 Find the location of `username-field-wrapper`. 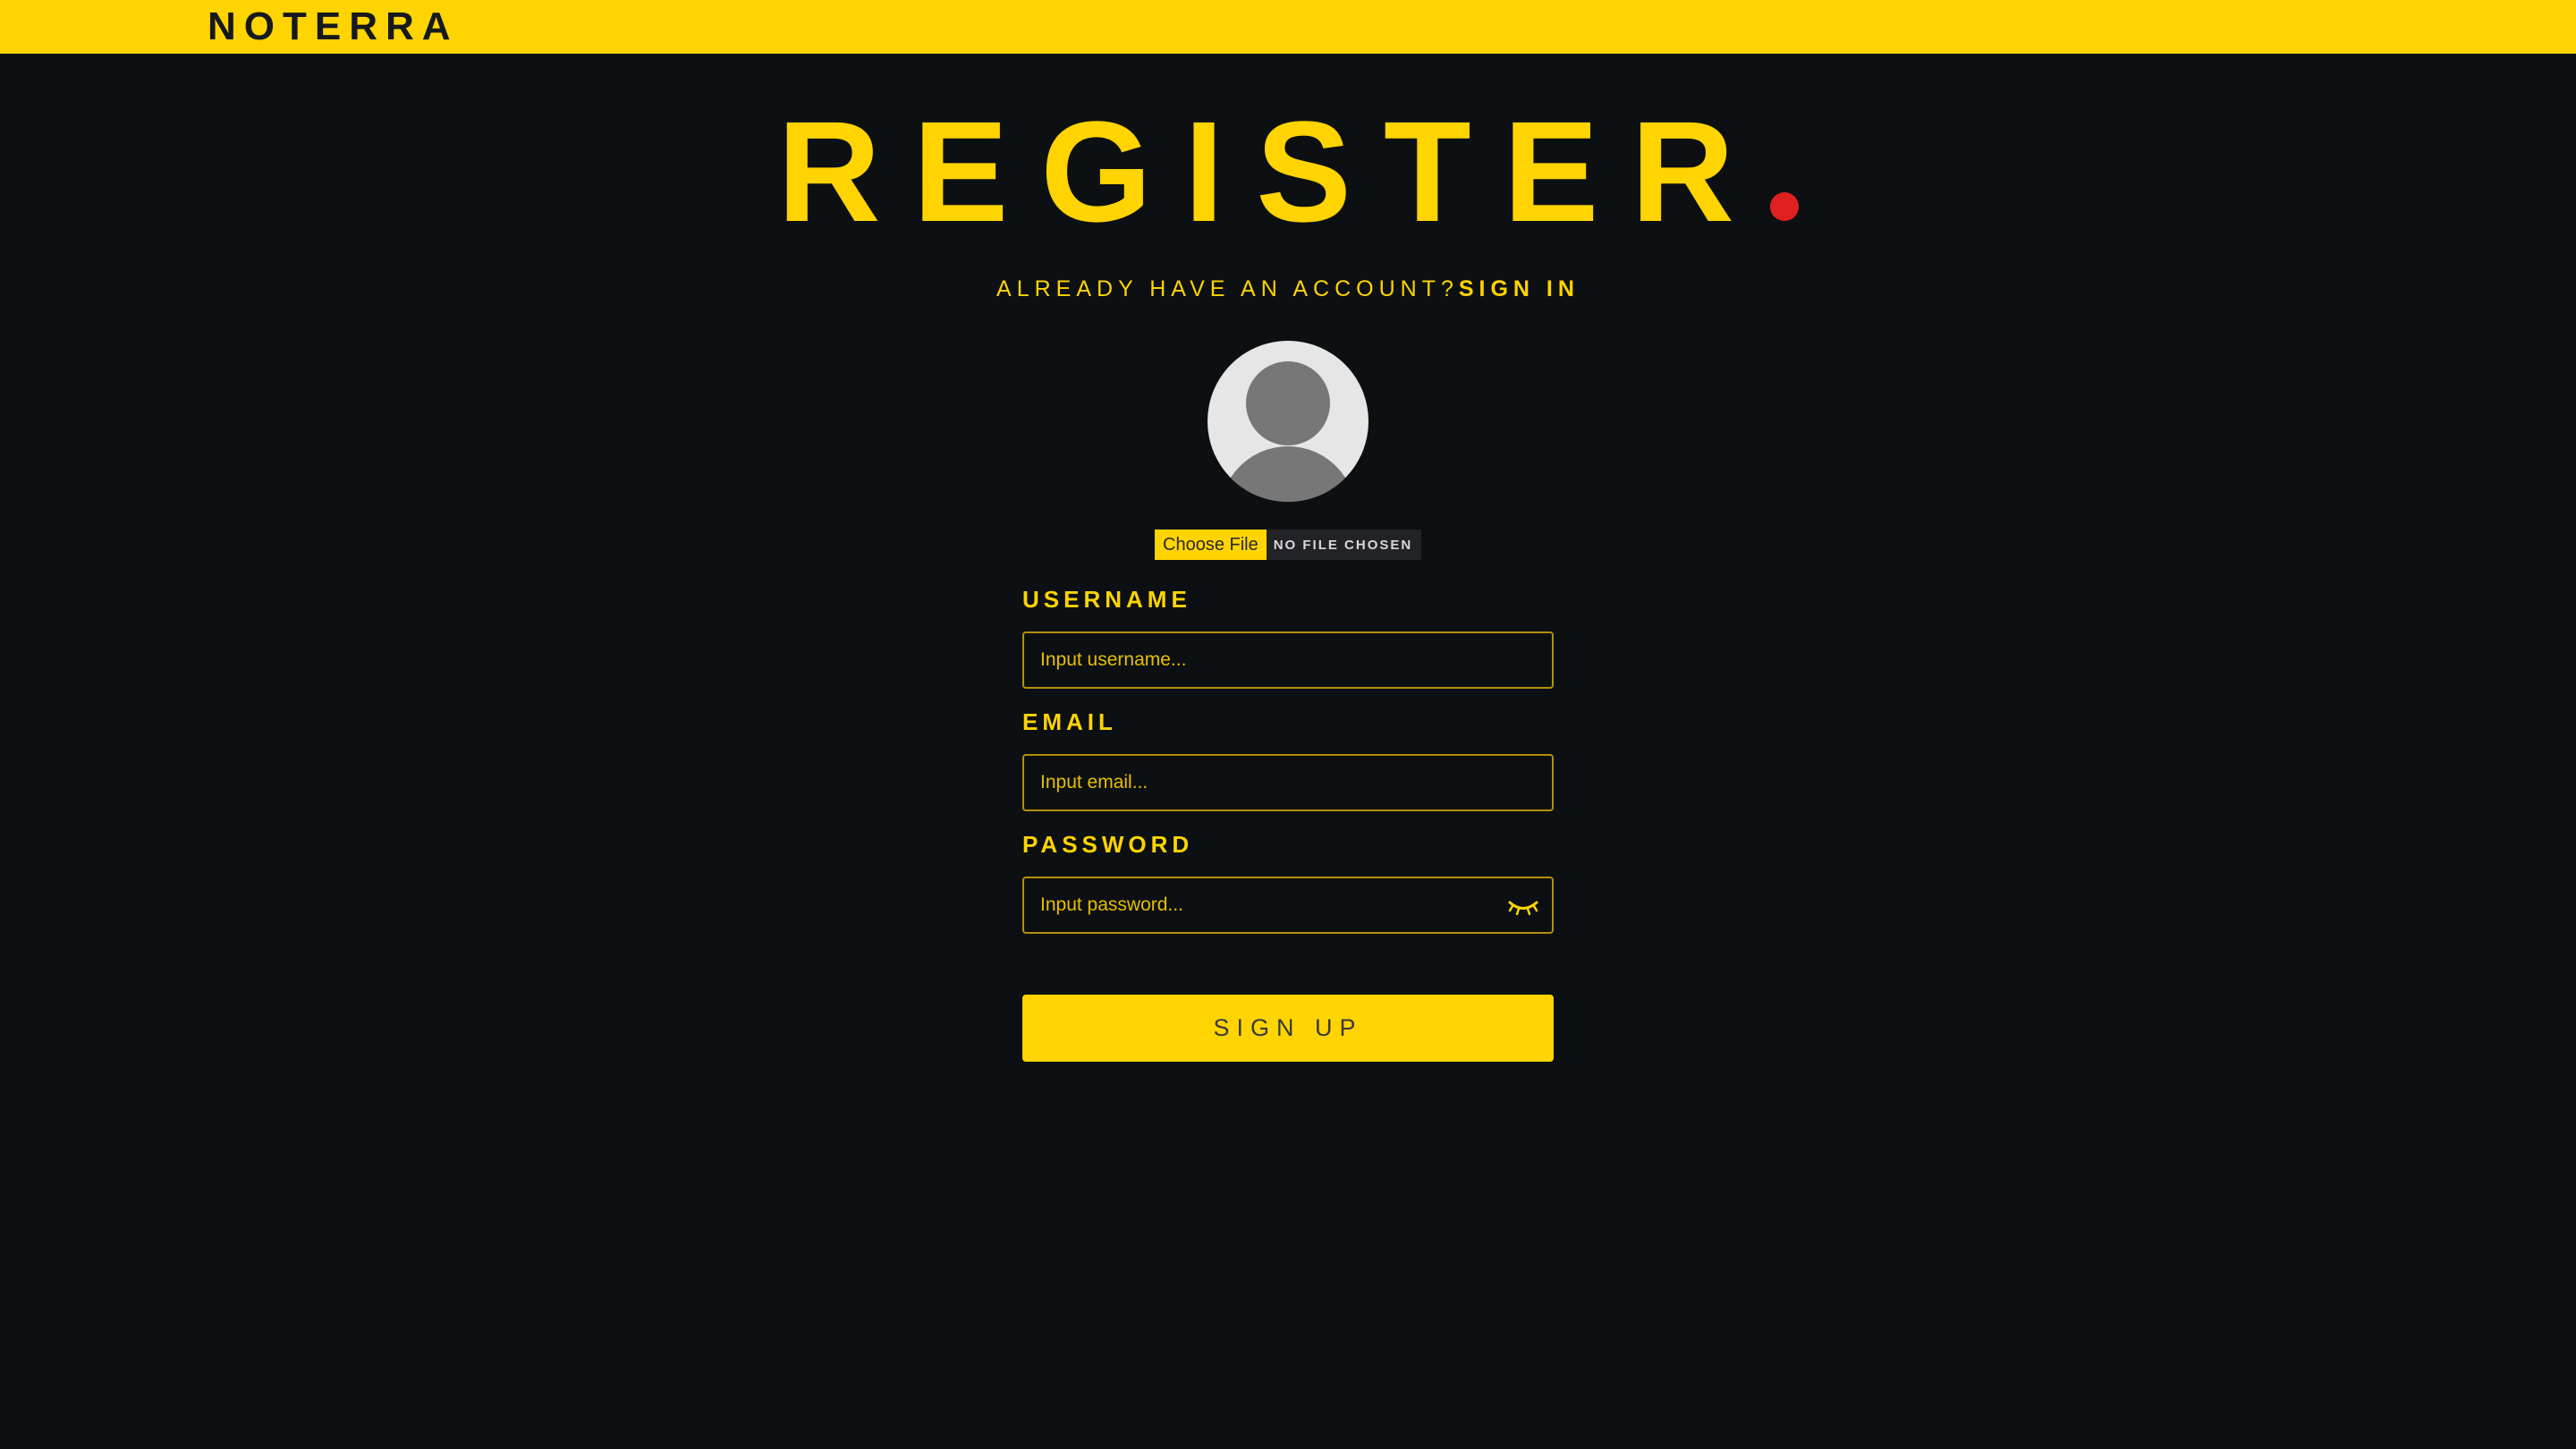

username-field-wrapper is located at coordinates (1288, 660).